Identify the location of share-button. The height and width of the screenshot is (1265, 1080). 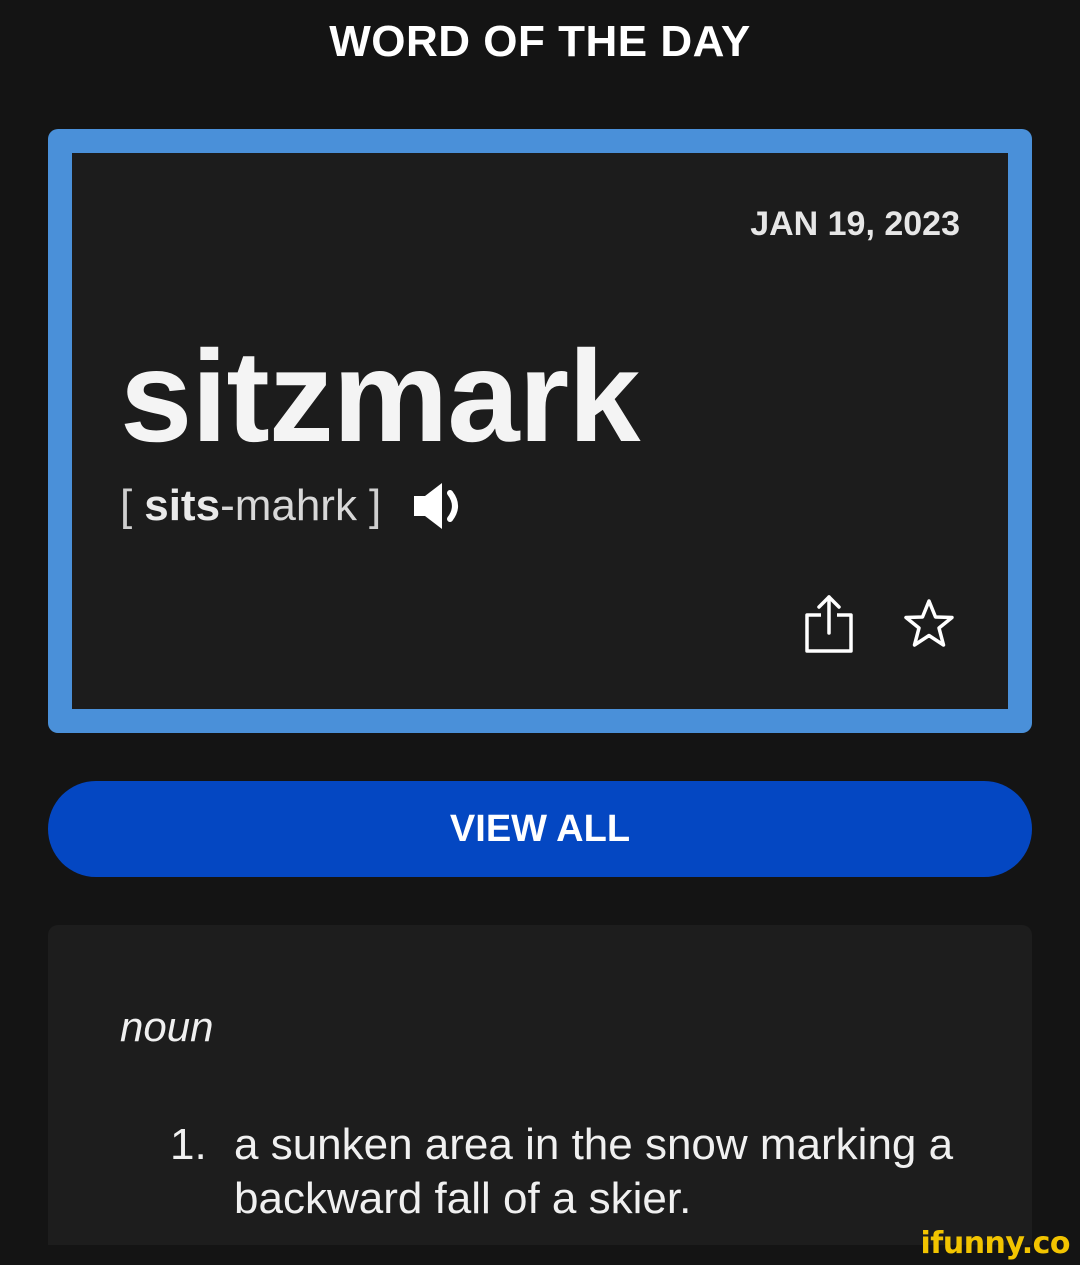
(829, 624).